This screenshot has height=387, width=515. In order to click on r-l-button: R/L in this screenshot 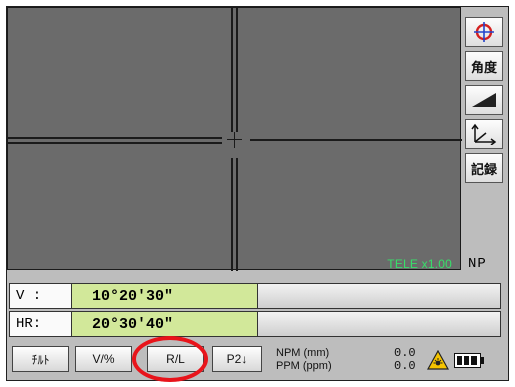, I will do `click(175, 359)`.